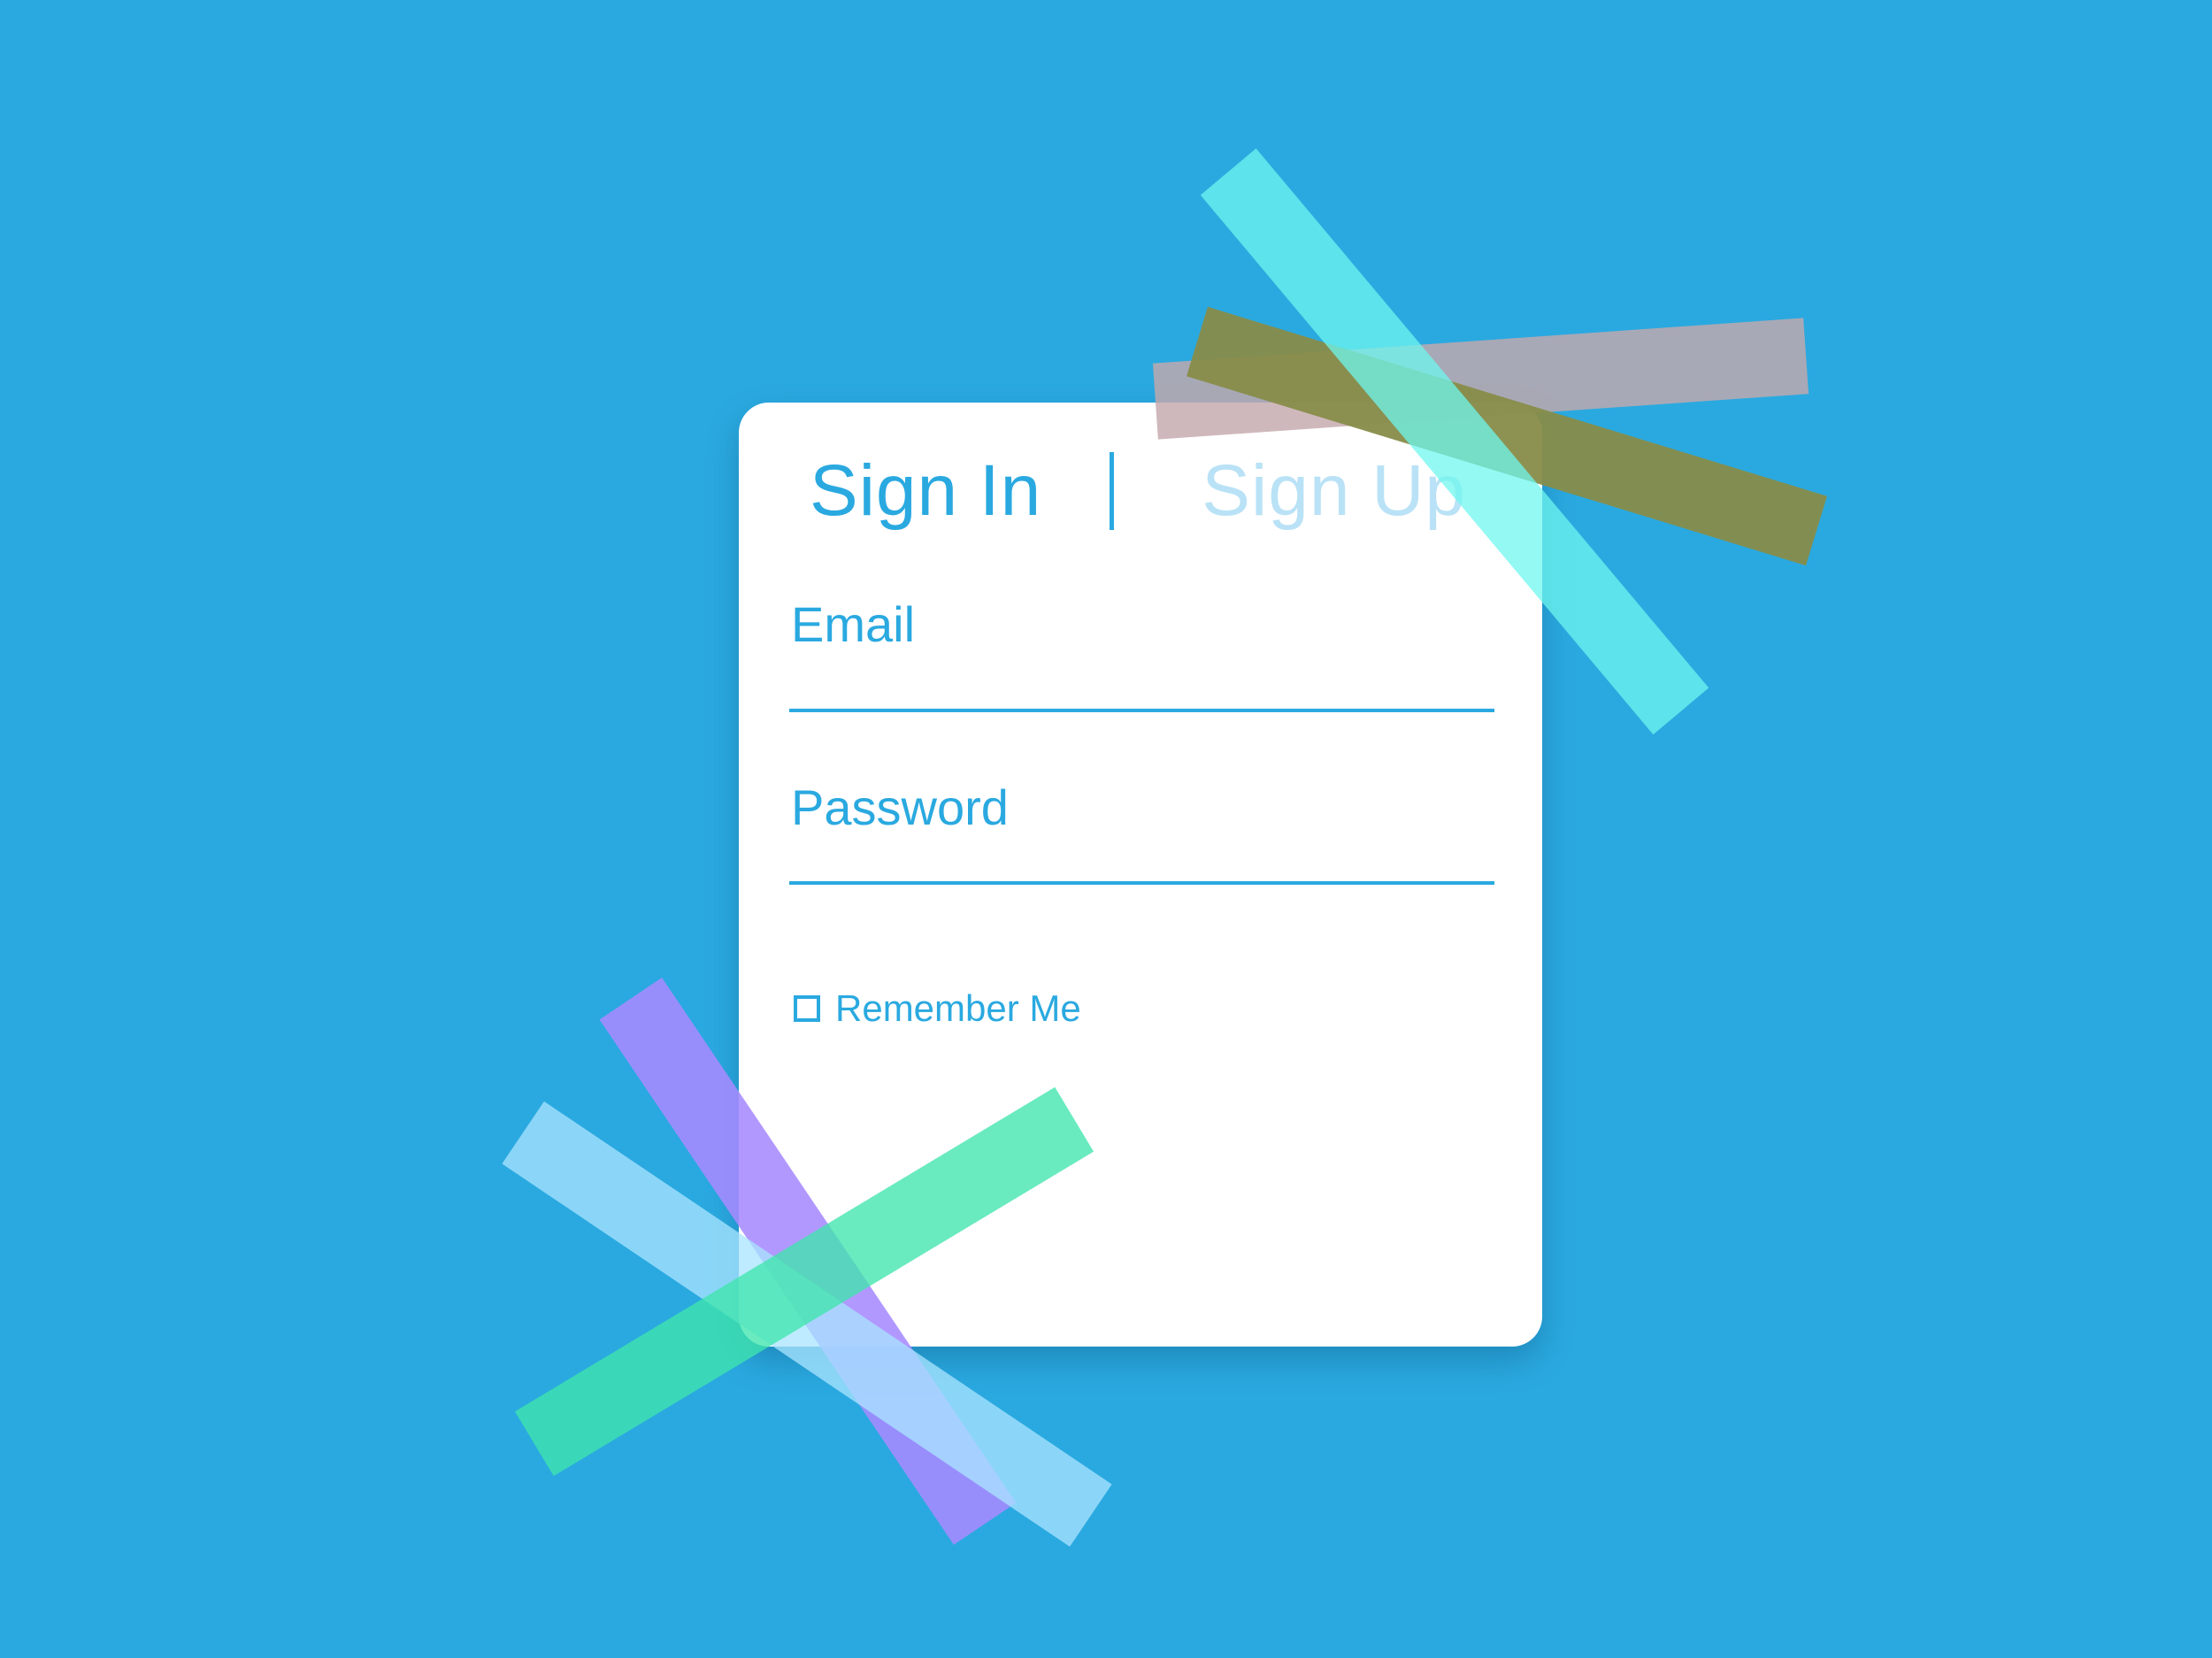  Describe the element at coordinates (1112, 491) in the screenshot. I see `tab-divider` at that location.